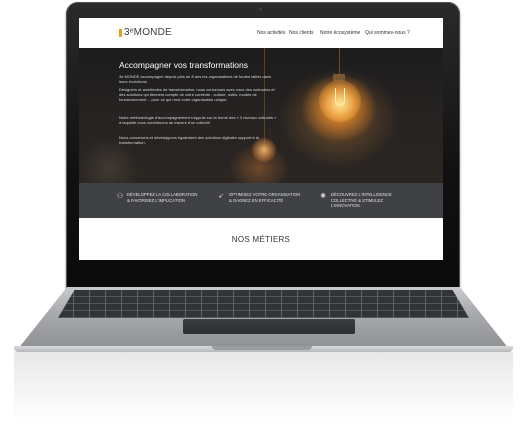 The image size is (527, 425). Describe the element at coordinates (120, 33) in the screenshot. I see `logo-accent-bar` at that location.